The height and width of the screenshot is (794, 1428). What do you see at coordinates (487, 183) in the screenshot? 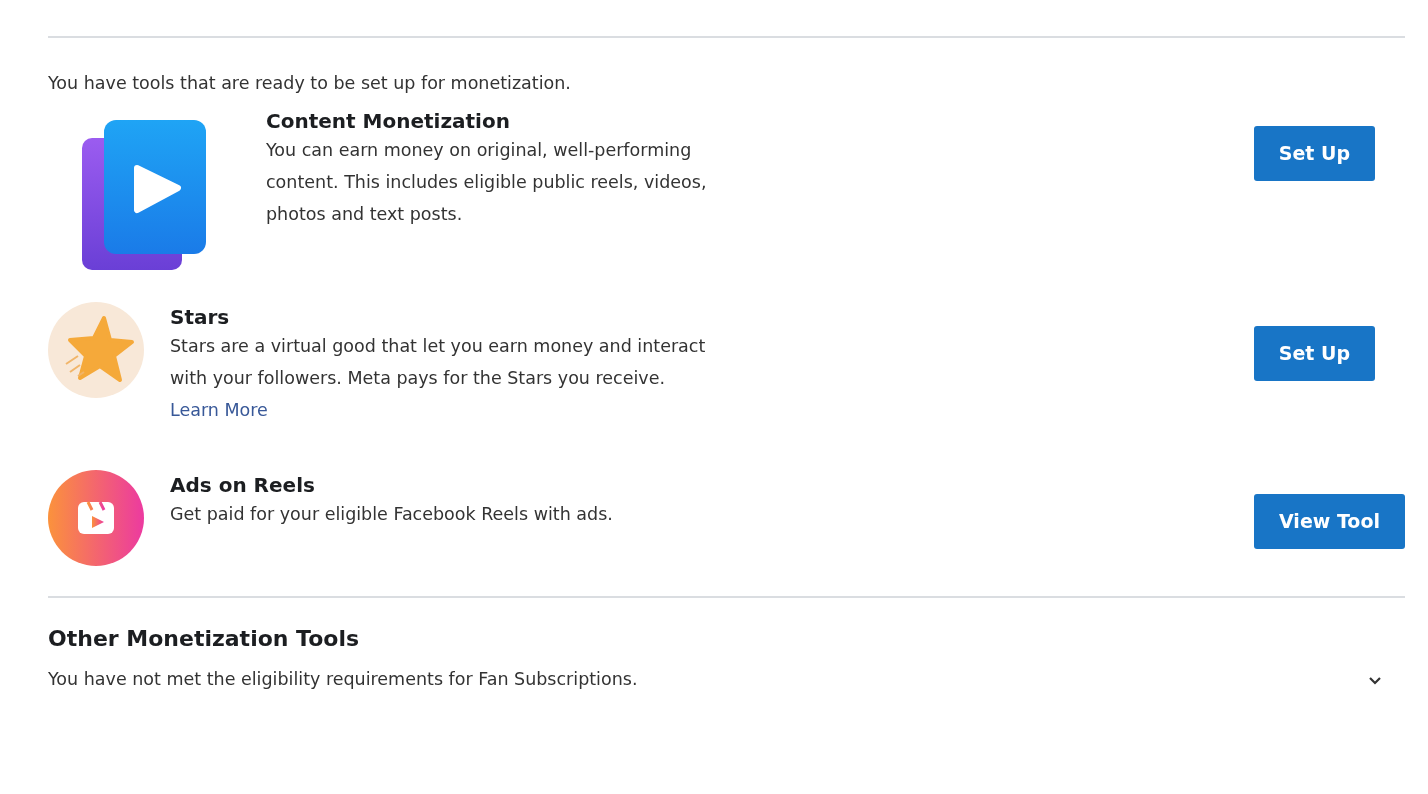
I see `tool-description: You can earn money on original, well-performing content. This includes eligible public reels, videos, photos and text posts.` at bounding box center [487, 183].